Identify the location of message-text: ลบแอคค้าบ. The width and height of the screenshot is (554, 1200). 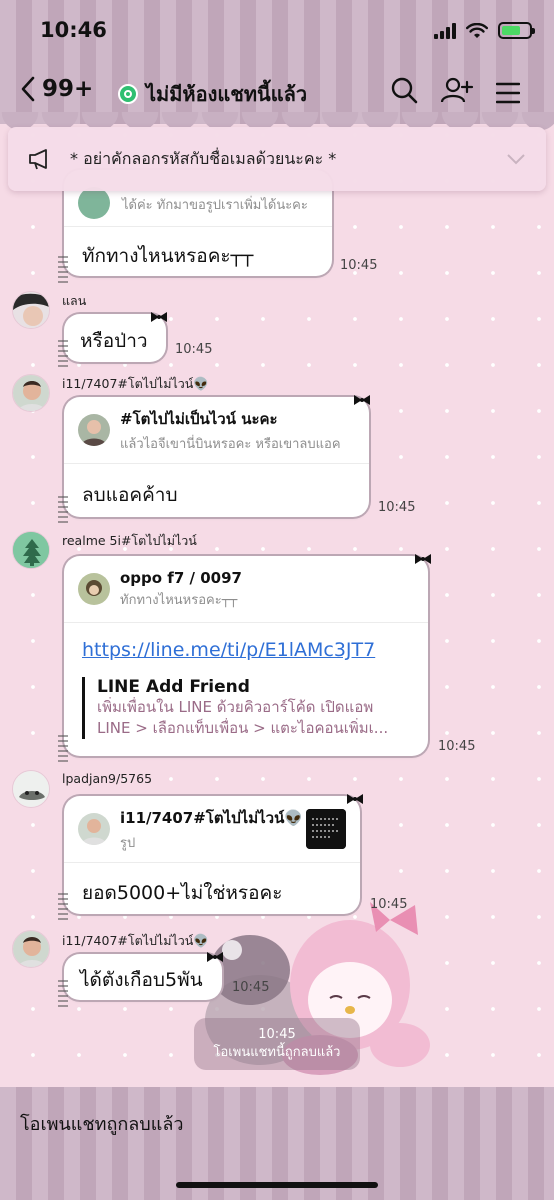
(130, 495).